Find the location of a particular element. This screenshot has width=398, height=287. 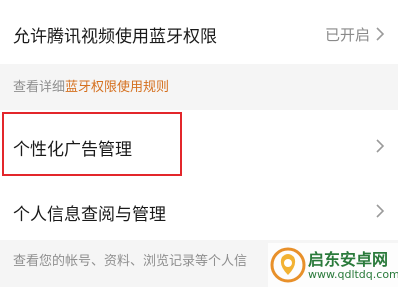

site-watermark: 启东安卓网 www.qdltdq.com is located at coordinates (333, 265).